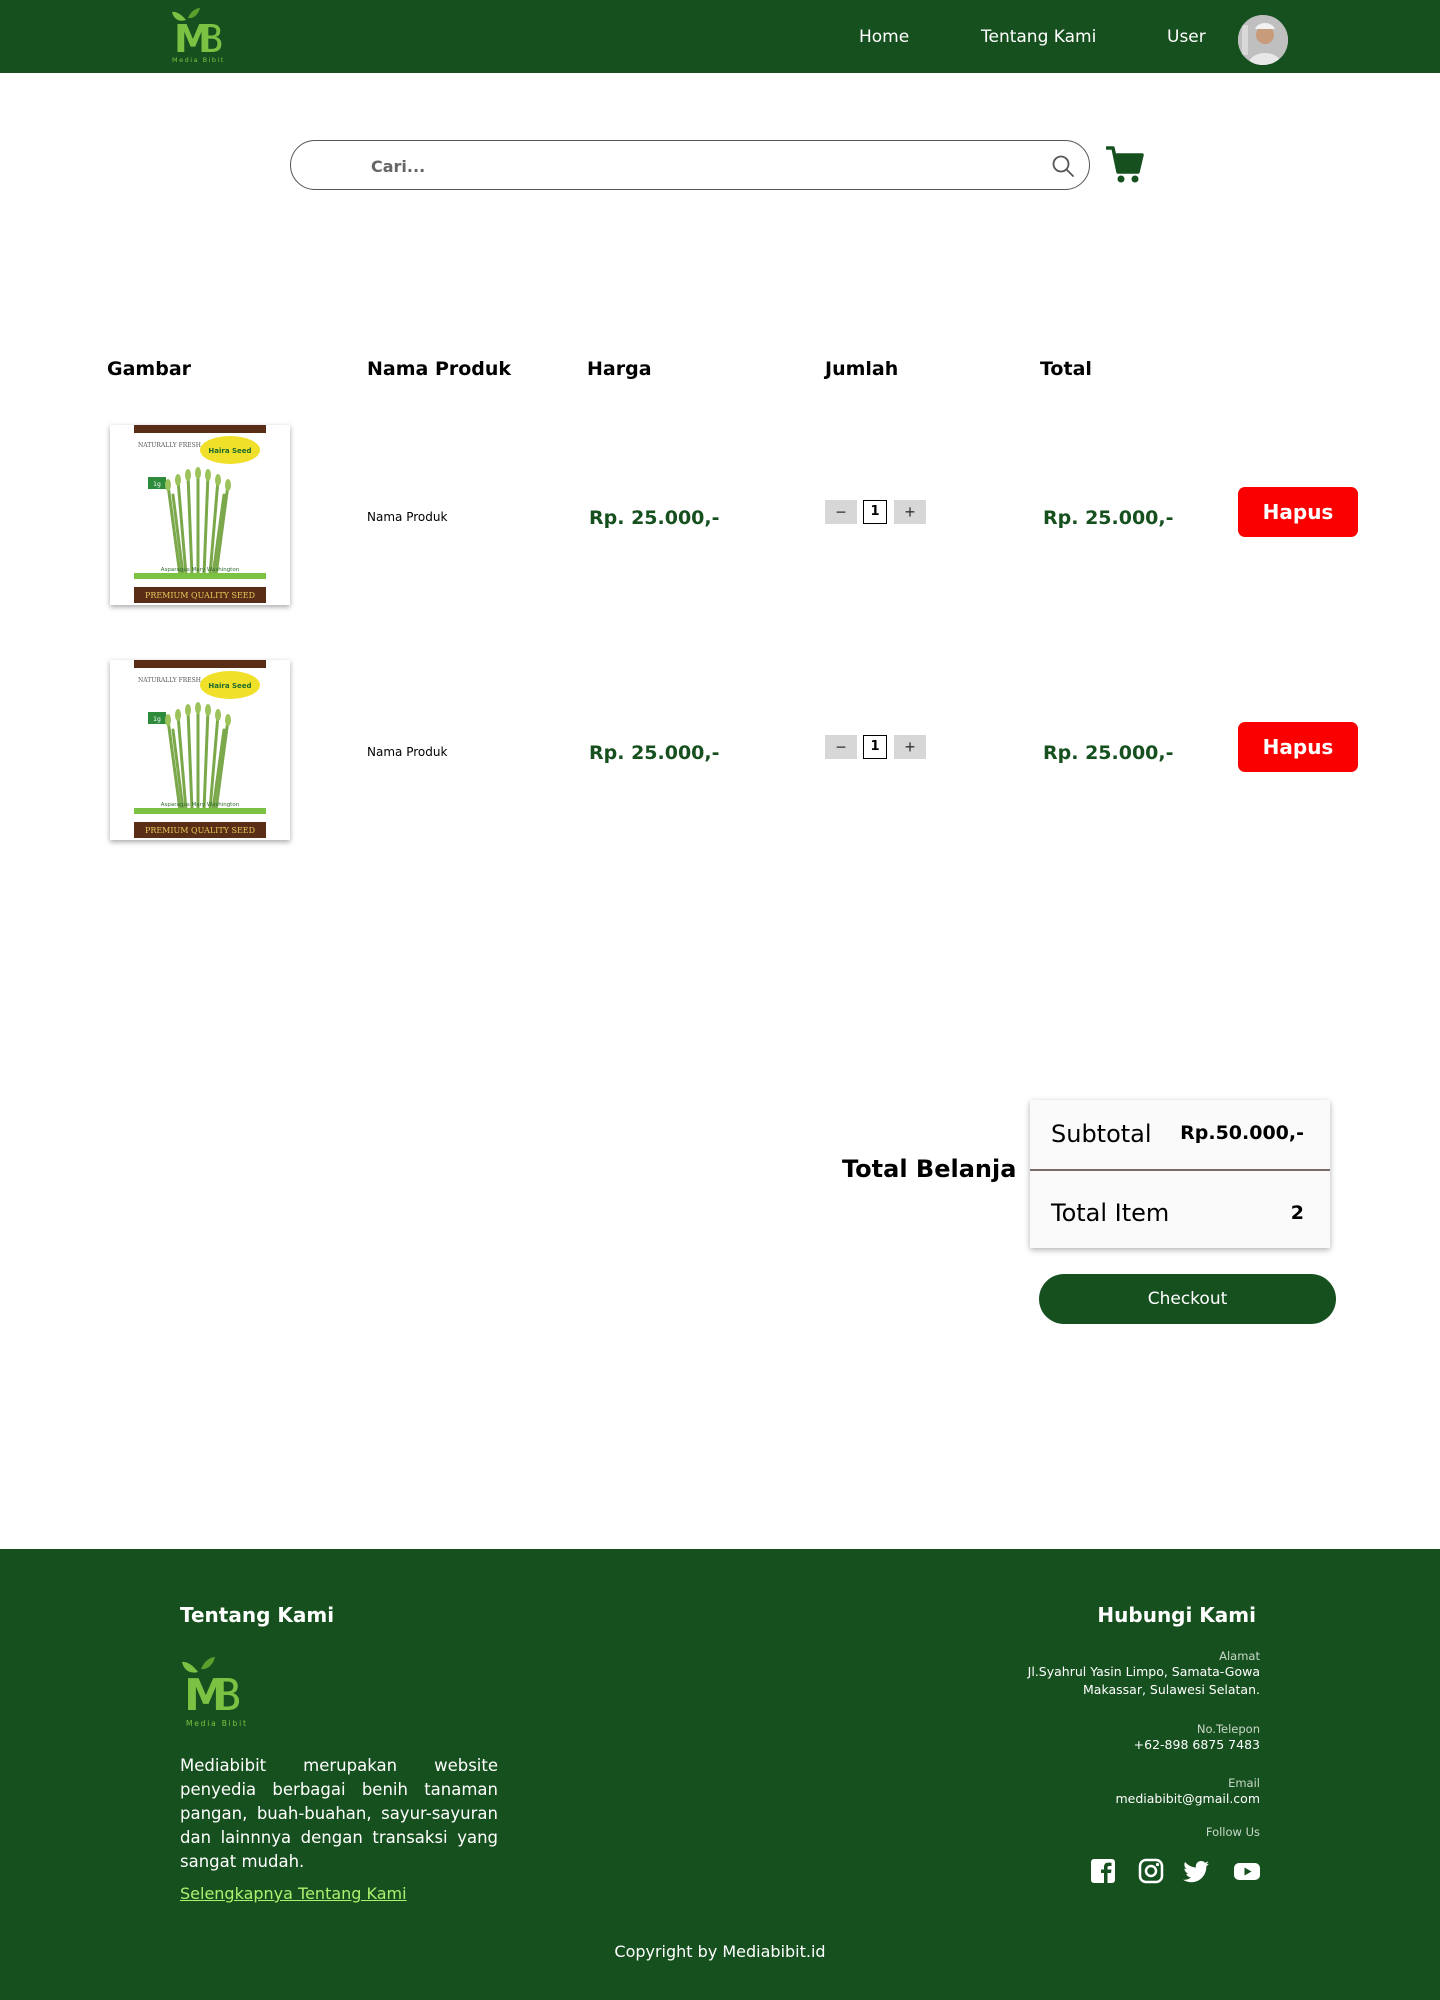 Image resolution: width=1440 pixels, height=2000 pixels. I want to click on instagram-icon, so click(1151, 1871).